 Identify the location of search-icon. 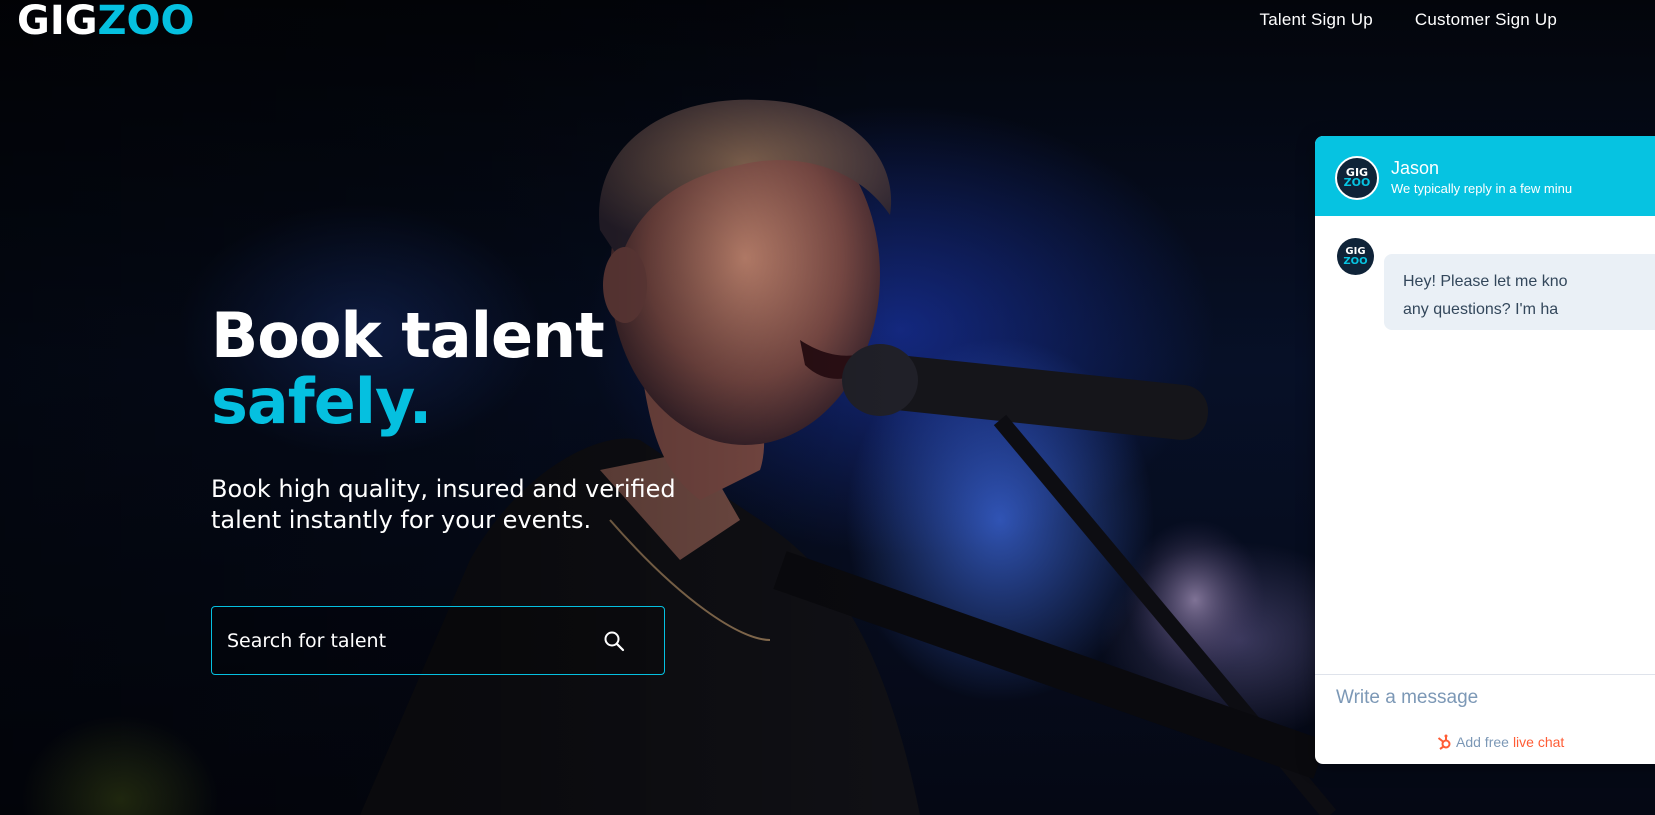
(614, 641).